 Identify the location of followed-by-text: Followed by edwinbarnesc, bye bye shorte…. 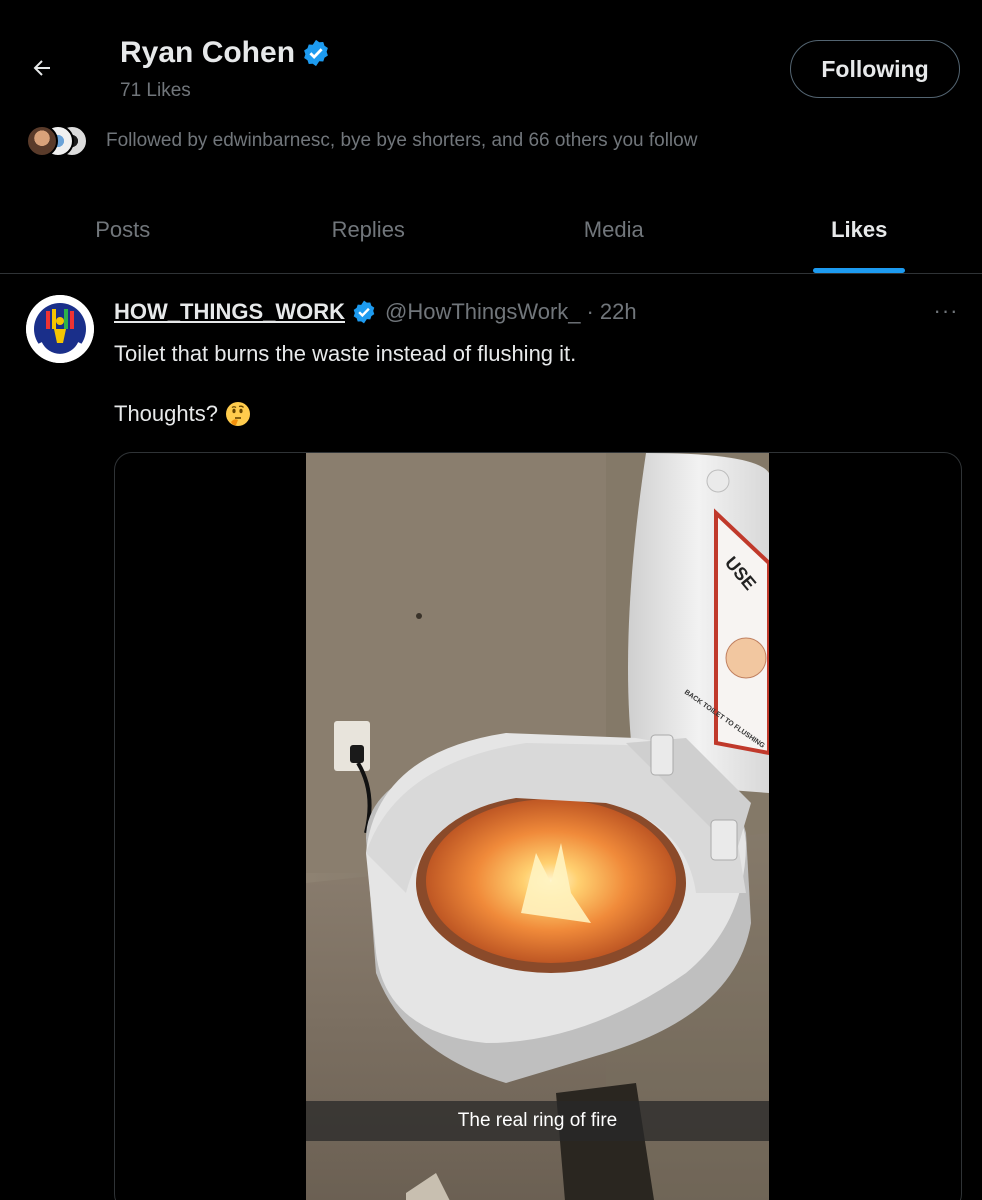
(402, 140).